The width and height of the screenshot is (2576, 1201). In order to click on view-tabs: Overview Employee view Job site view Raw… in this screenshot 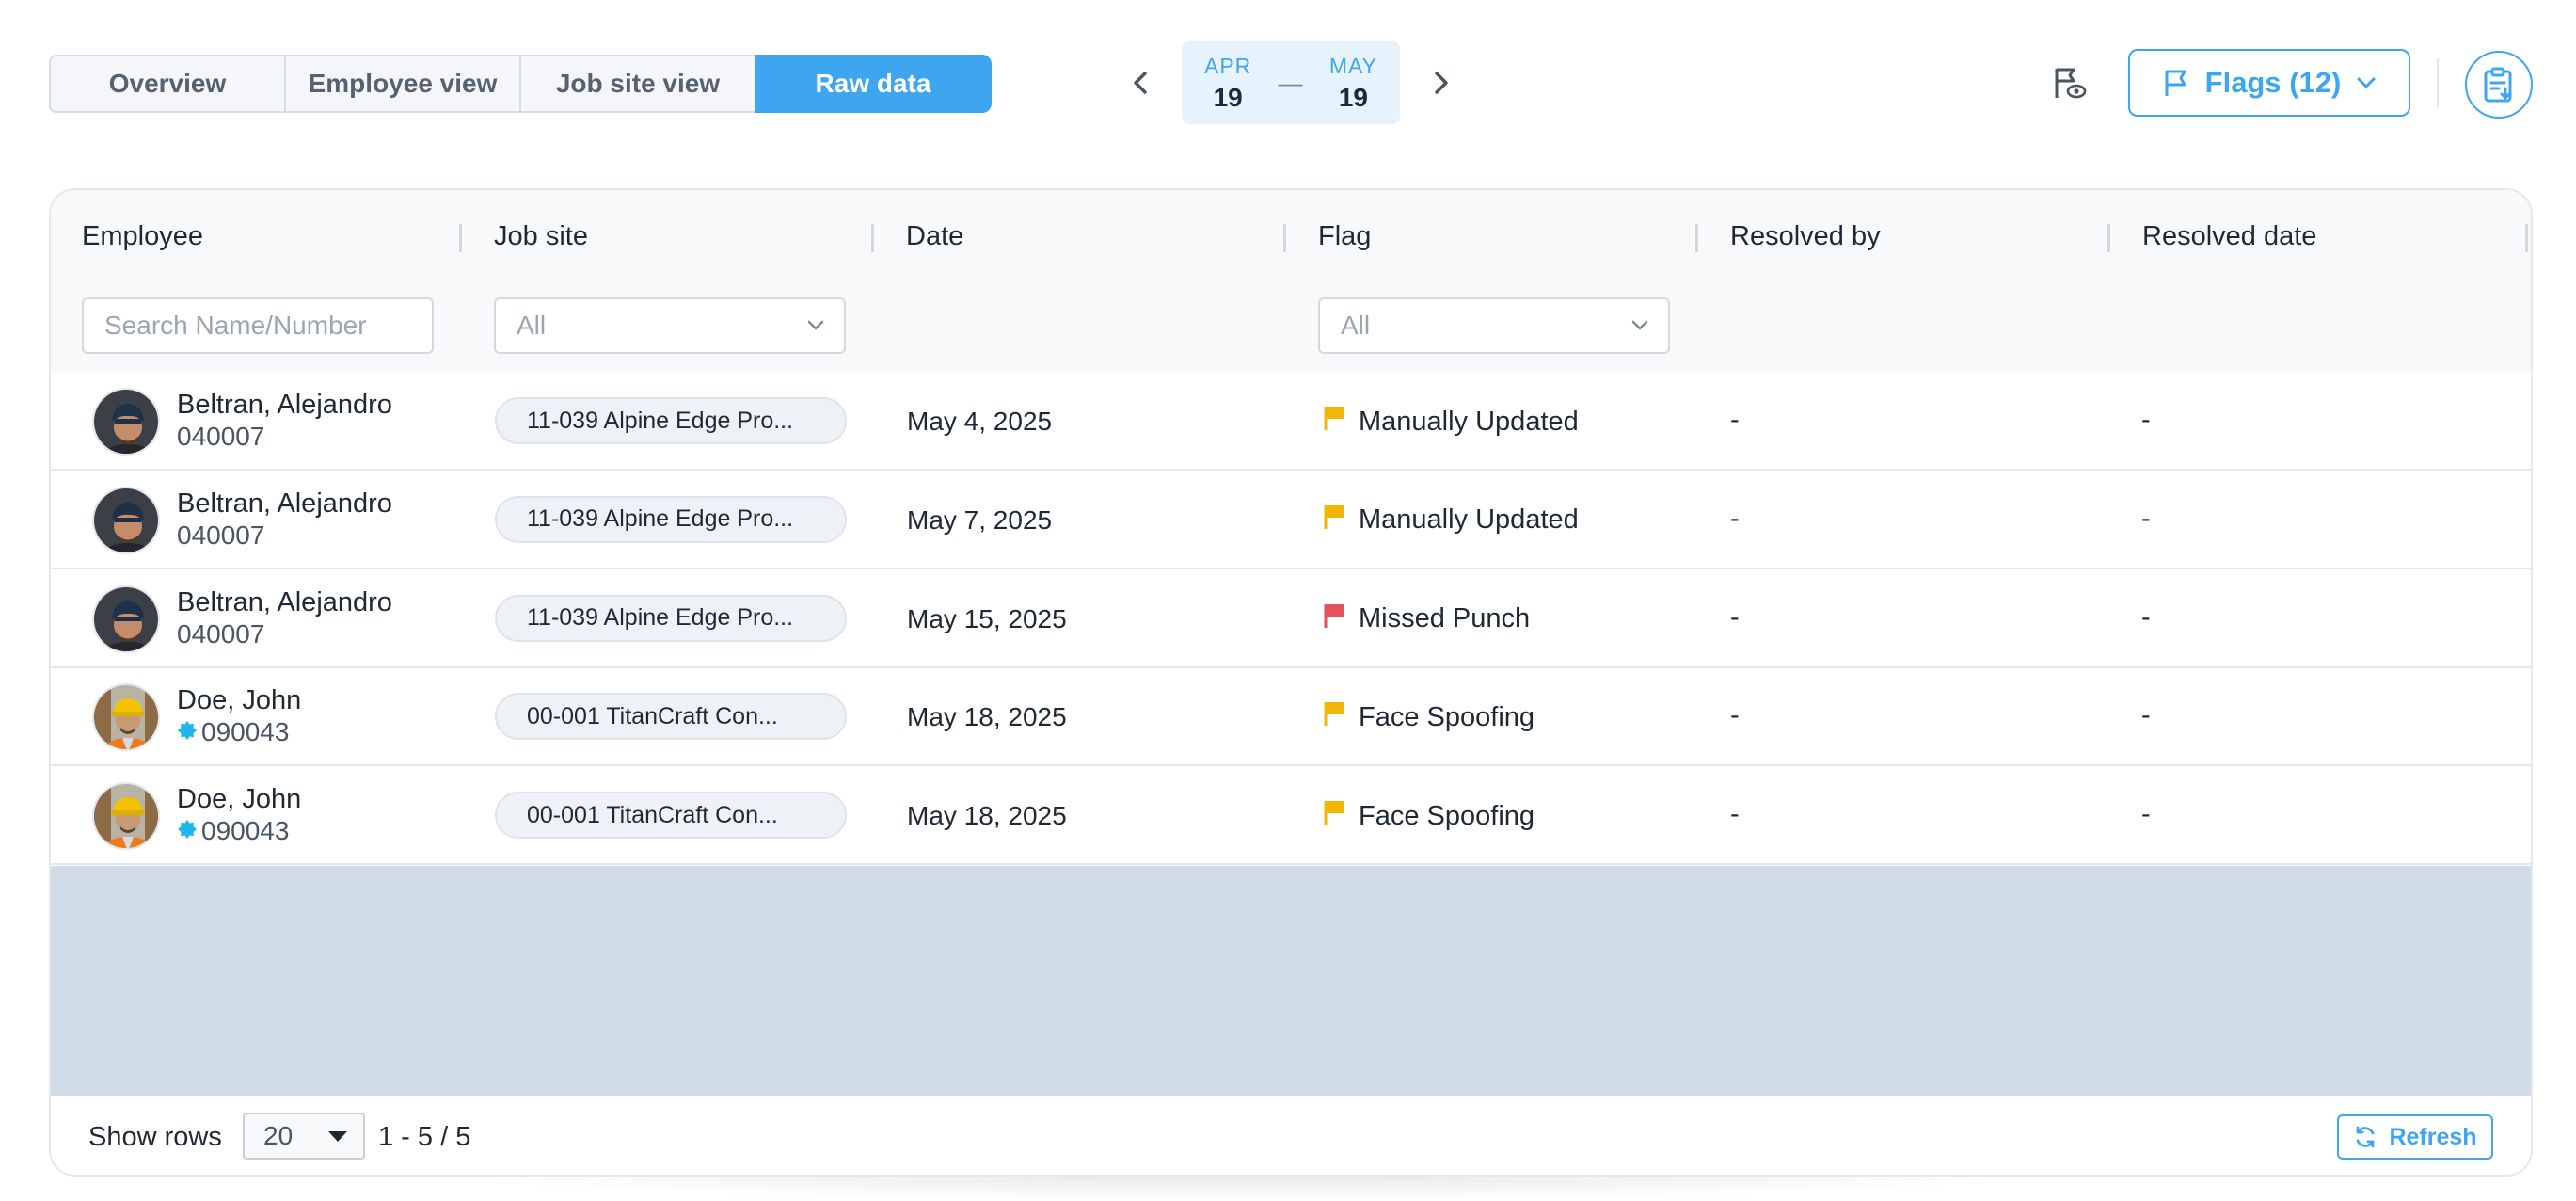, I will do `click(520, 84)`.